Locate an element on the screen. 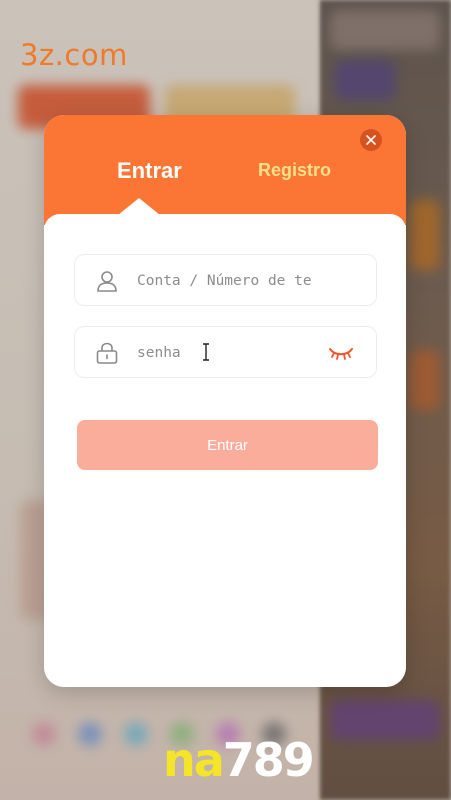 This screenshot has width=451, height=800. text-cursor-icon is located at coordinates (206, 352).